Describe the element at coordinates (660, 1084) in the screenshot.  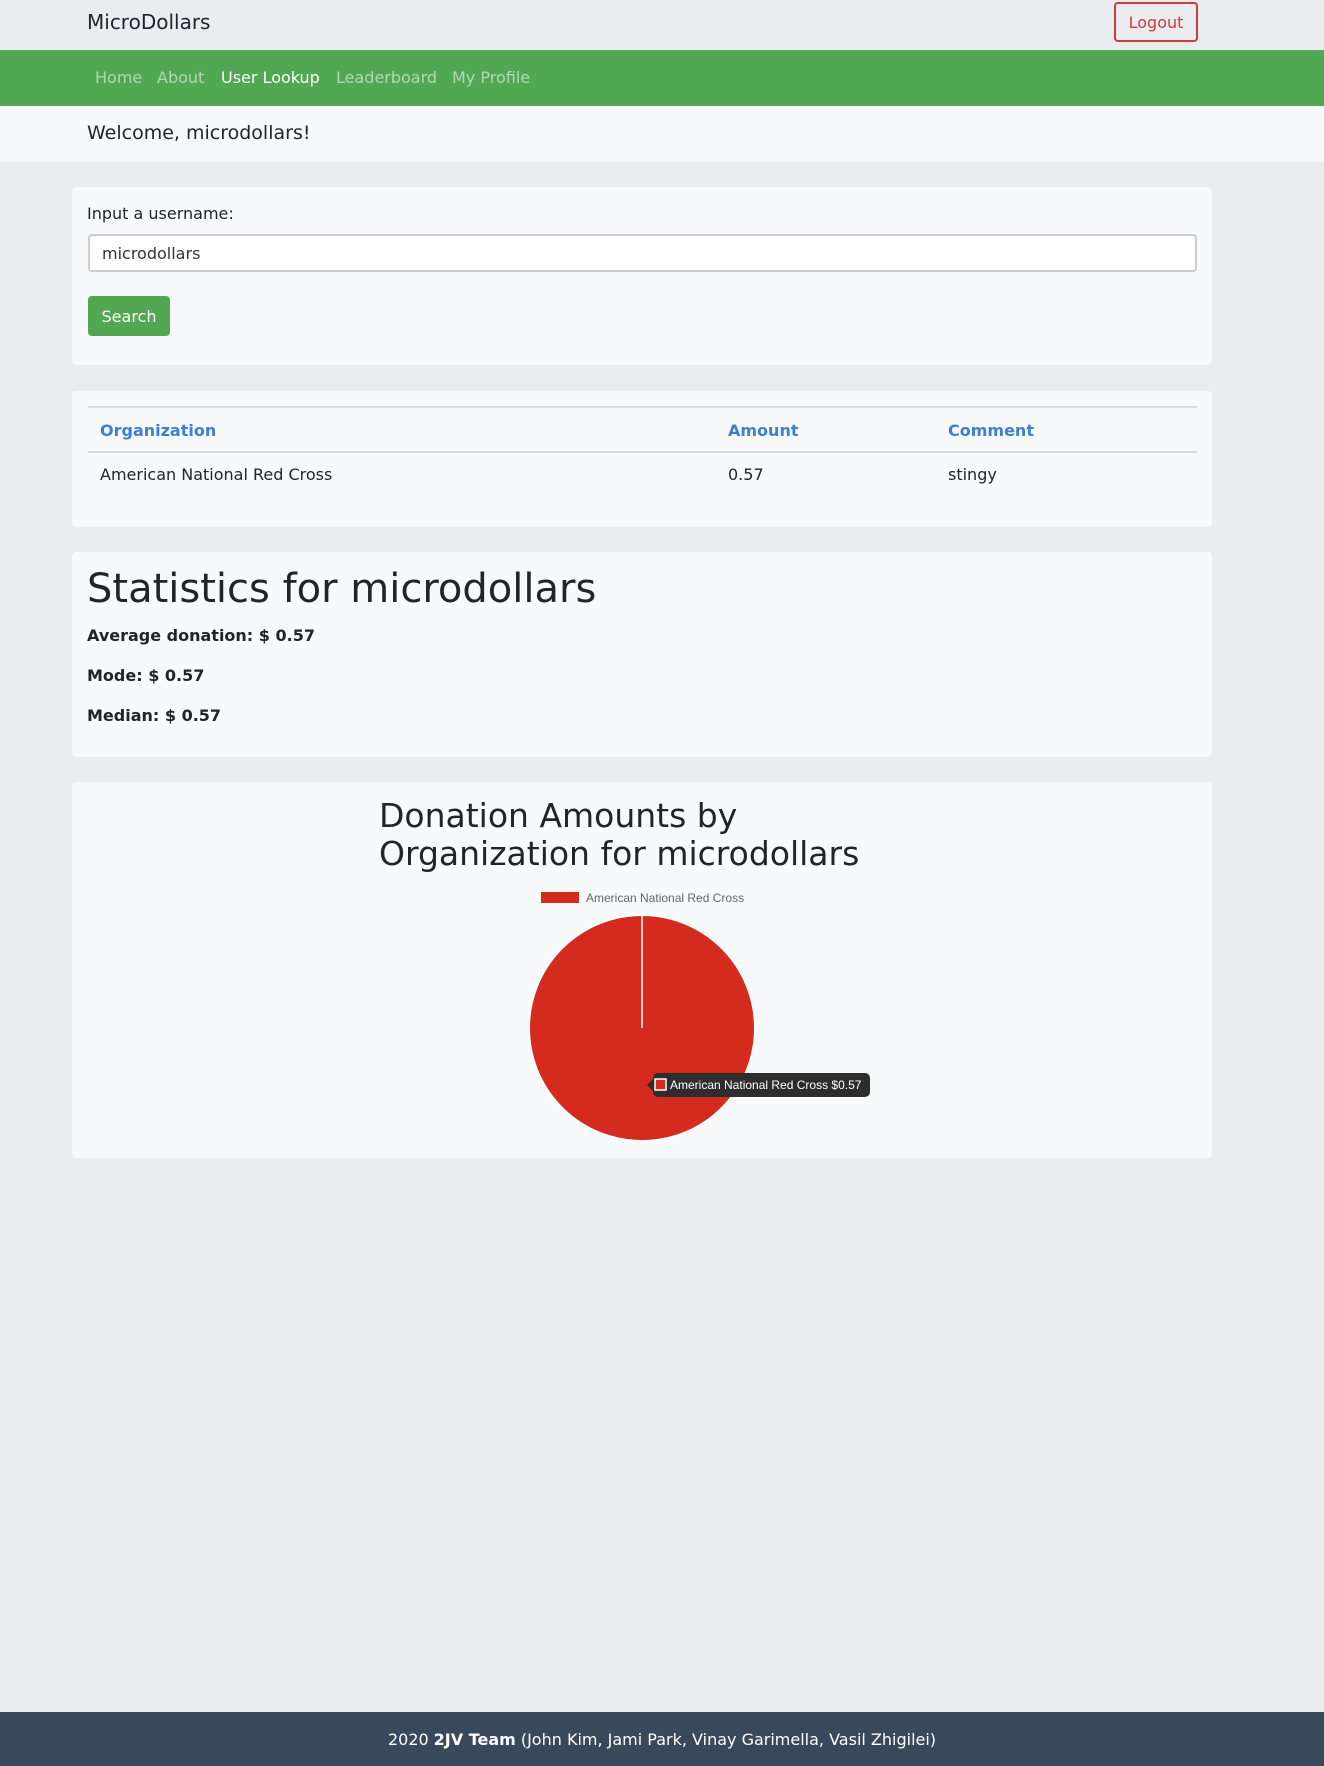
I see `tooltip-swatch` at that location.